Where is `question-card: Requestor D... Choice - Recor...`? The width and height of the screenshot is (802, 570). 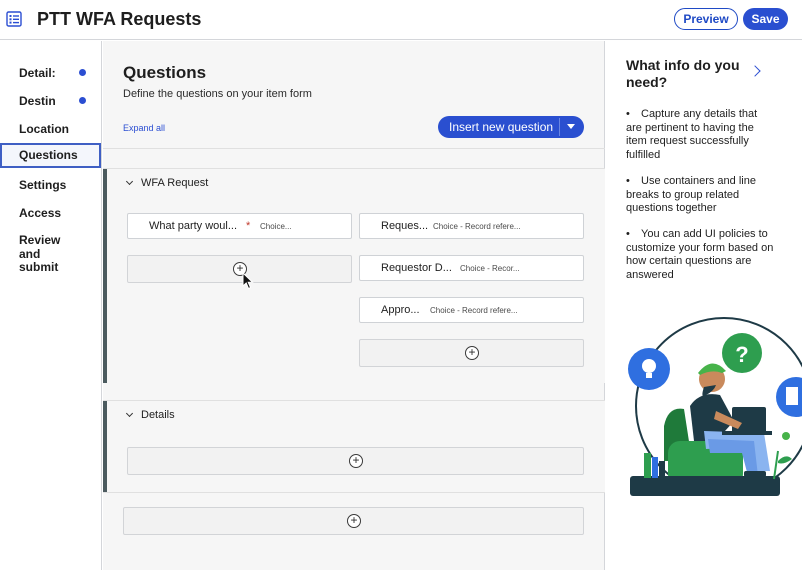
question-card: Requestor D... Choice - Recor... is located at coordinates (471, 268).